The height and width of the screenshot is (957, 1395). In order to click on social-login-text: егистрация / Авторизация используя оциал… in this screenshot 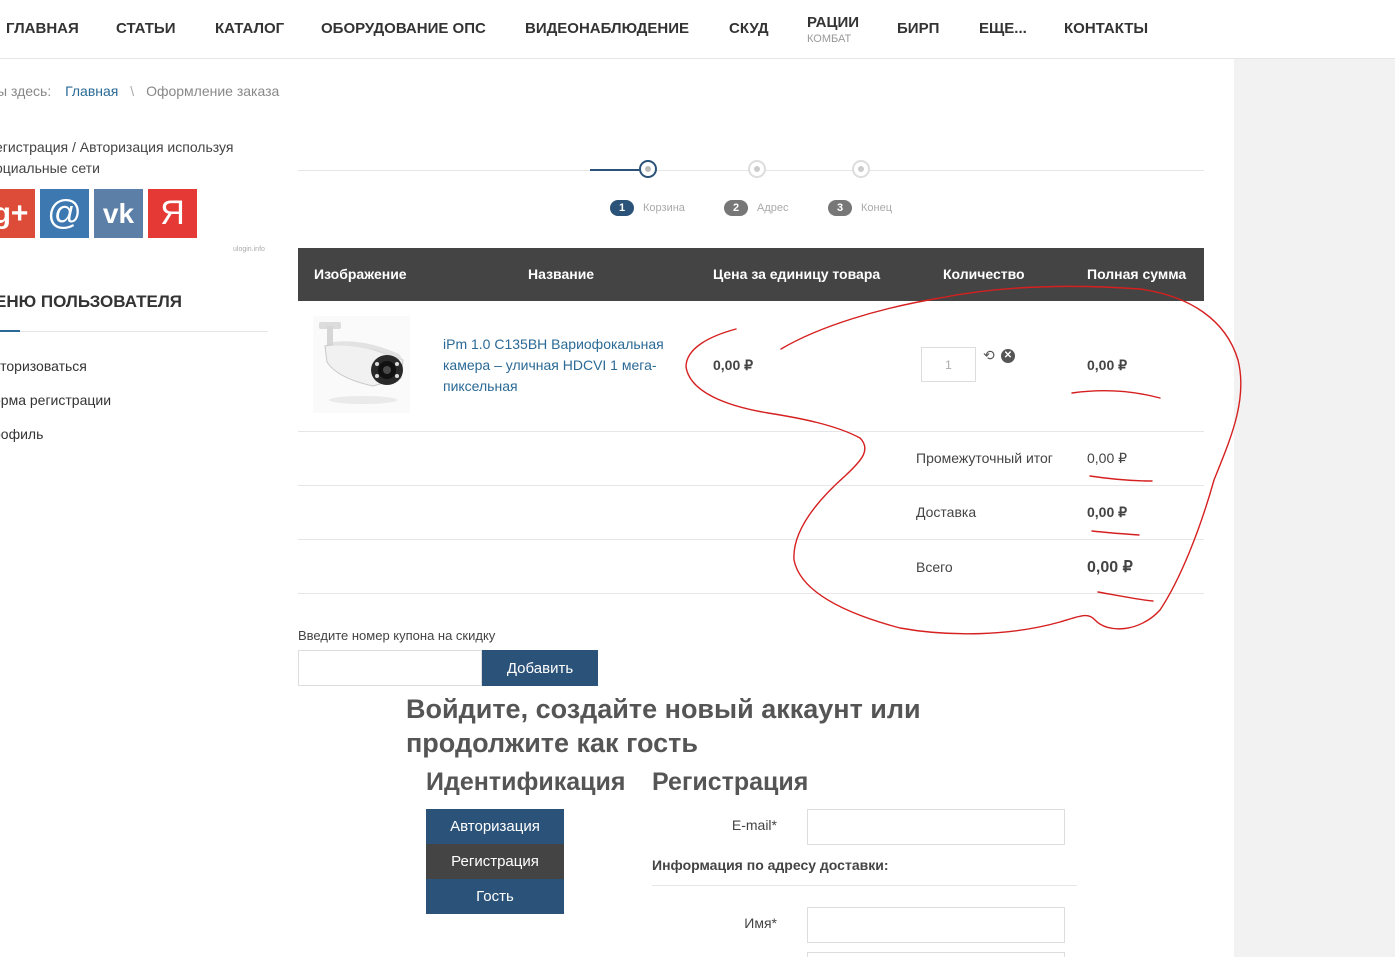, I will do `click(117, 157)`.